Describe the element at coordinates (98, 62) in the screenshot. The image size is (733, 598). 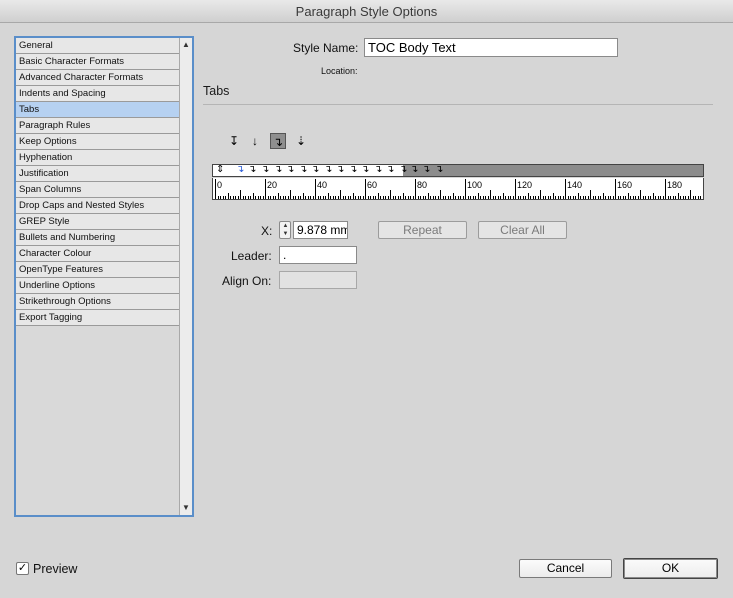
I see `sidebar-item-basic-character-formats: Basic Character Formats` at that location.